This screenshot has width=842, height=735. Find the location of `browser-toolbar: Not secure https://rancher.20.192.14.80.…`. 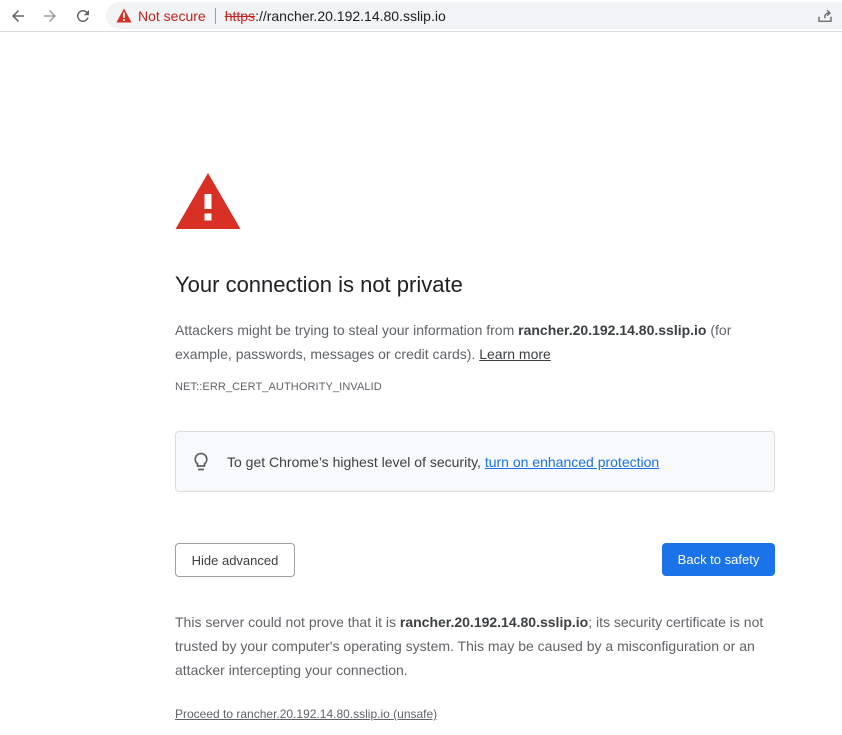

browser-toolbar: Not secure https://rancher.20.192.14.80.… is located at coordinates (421, 16).